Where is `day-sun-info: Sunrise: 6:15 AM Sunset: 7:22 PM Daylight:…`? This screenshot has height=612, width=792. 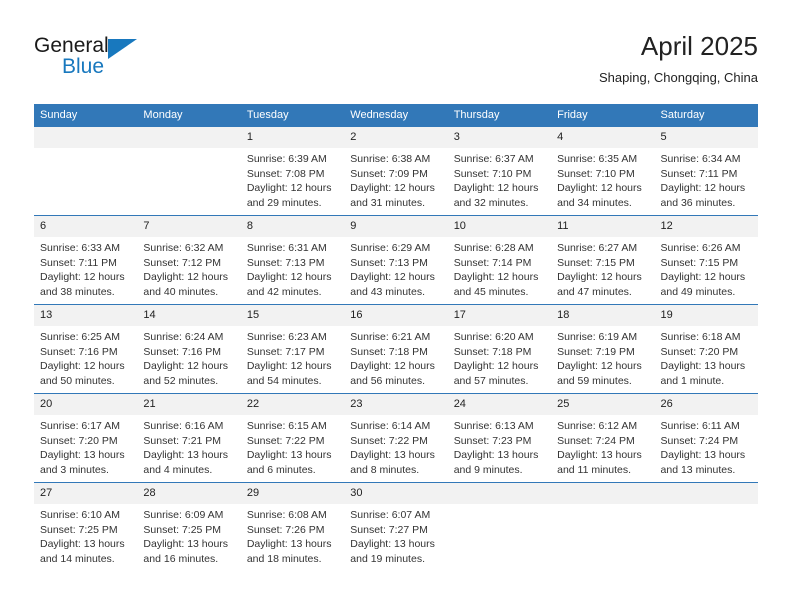 day-sun-info: Sunrise: 6:15 AM Sunset: 7:22 PM Daylight:… is located at coordinates (292, 446).